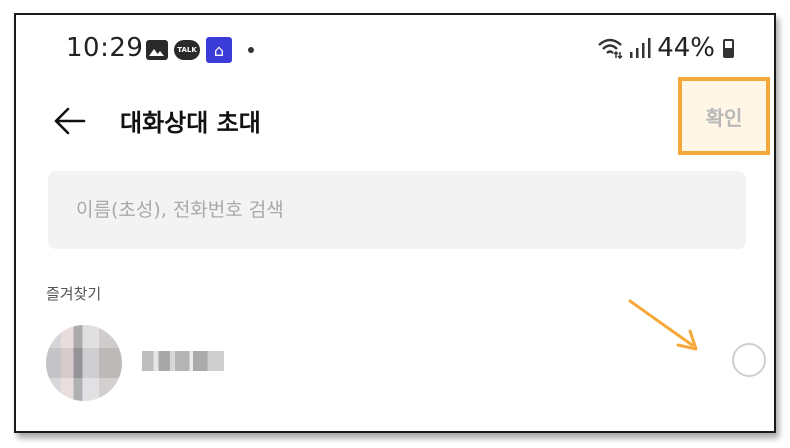 The height and width of the screenshot is (448, 790). I want to click on status-bar: 10:29 TALK ⌂ 44%, so click(395, 48).